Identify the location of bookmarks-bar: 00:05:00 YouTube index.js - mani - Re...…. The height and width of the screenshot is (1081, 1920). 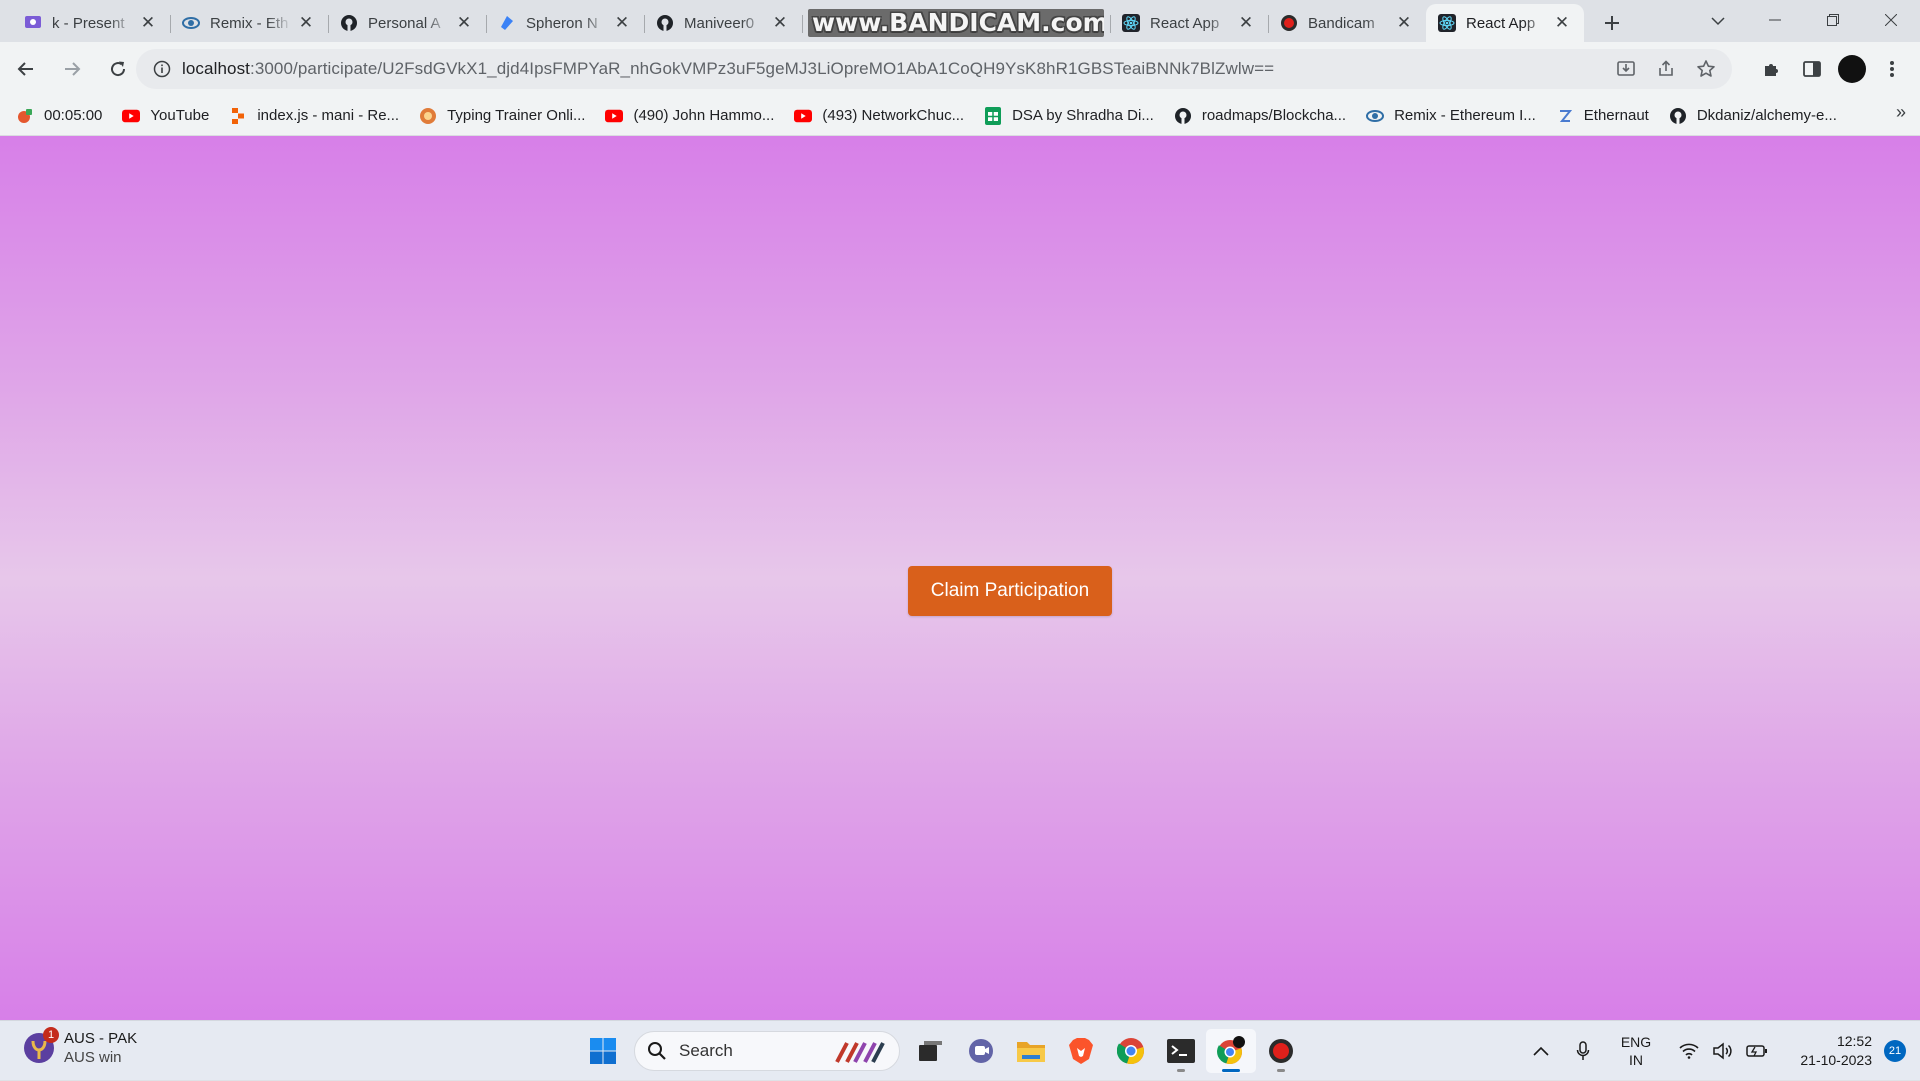
(960, 116).